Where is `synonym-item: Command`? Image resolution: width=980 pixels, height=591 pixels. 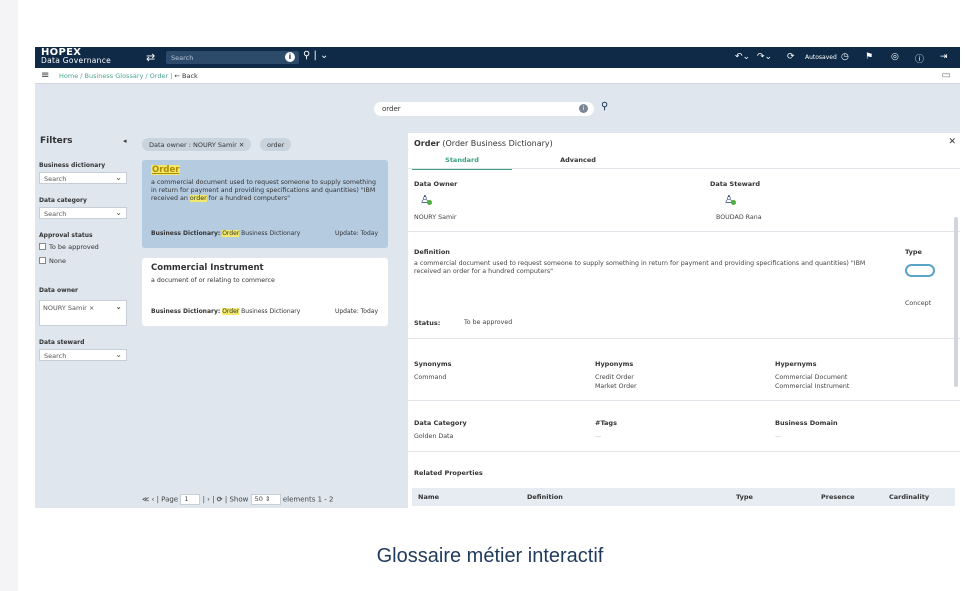
synonym-item: Command is located at coordinates (430, 378).